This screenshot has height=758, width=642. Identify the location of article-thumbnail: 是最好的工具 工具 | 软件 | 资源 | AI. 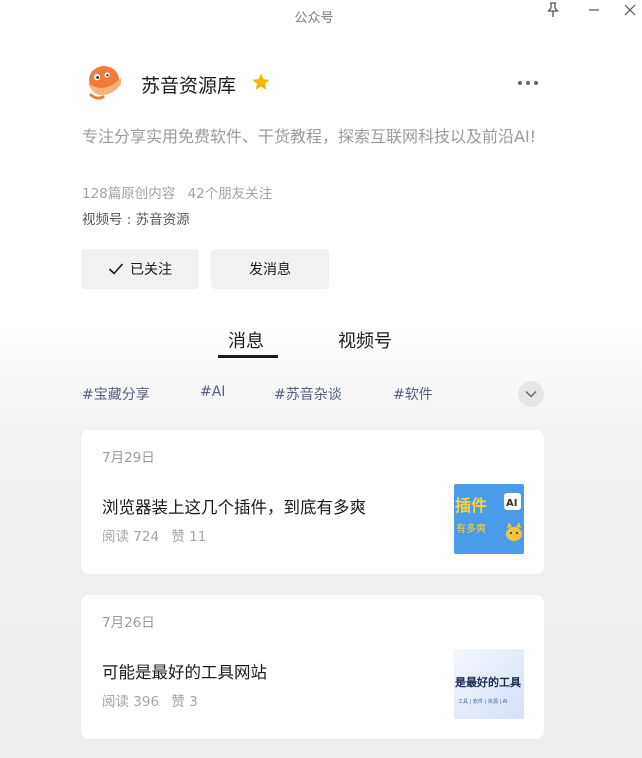
(489, 684).